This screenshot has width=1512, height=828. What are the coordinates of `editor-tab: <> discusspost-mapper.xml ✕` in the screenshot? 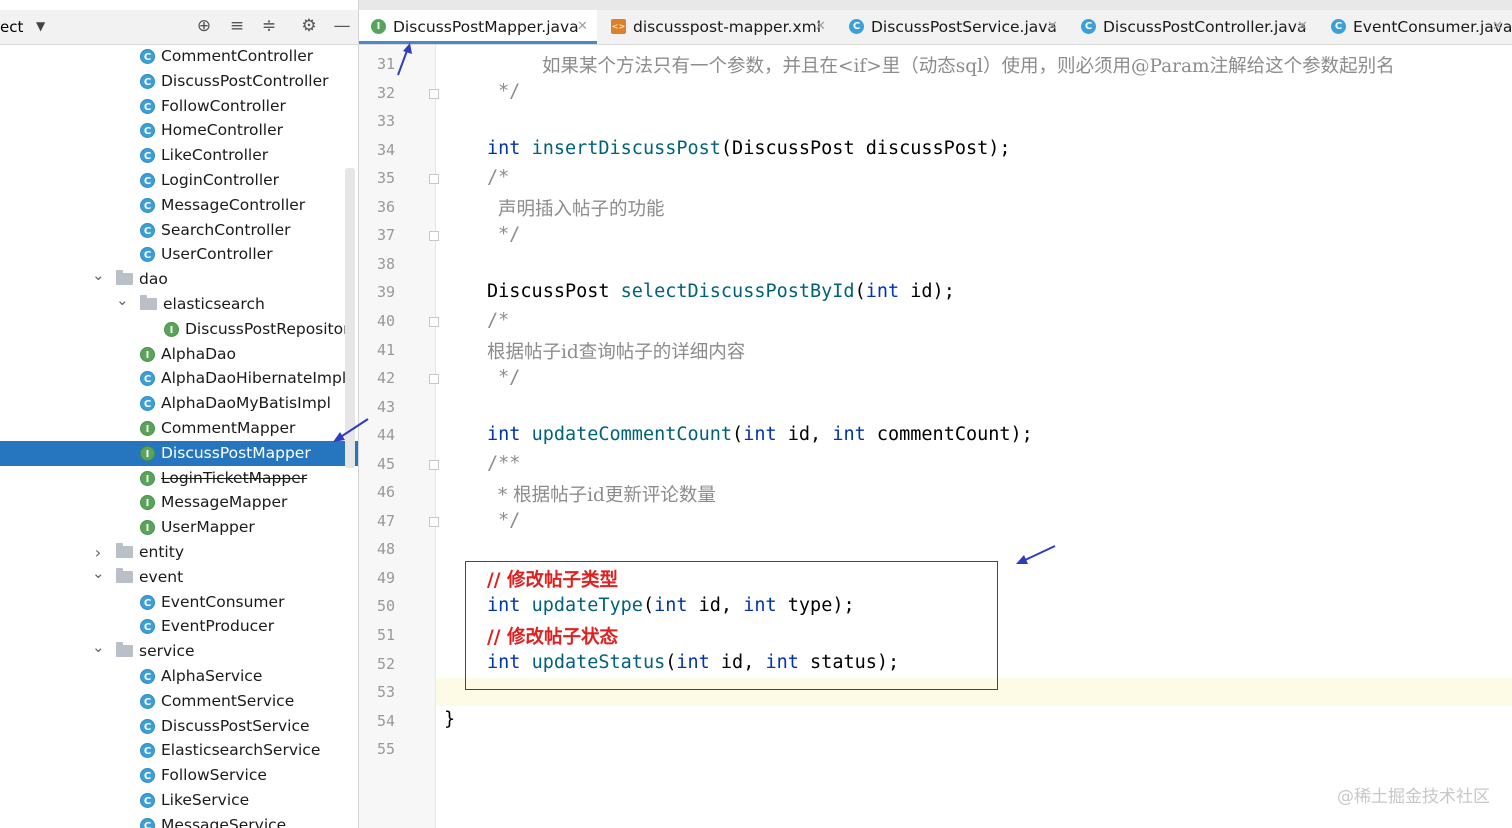 It's located at (717, 27).